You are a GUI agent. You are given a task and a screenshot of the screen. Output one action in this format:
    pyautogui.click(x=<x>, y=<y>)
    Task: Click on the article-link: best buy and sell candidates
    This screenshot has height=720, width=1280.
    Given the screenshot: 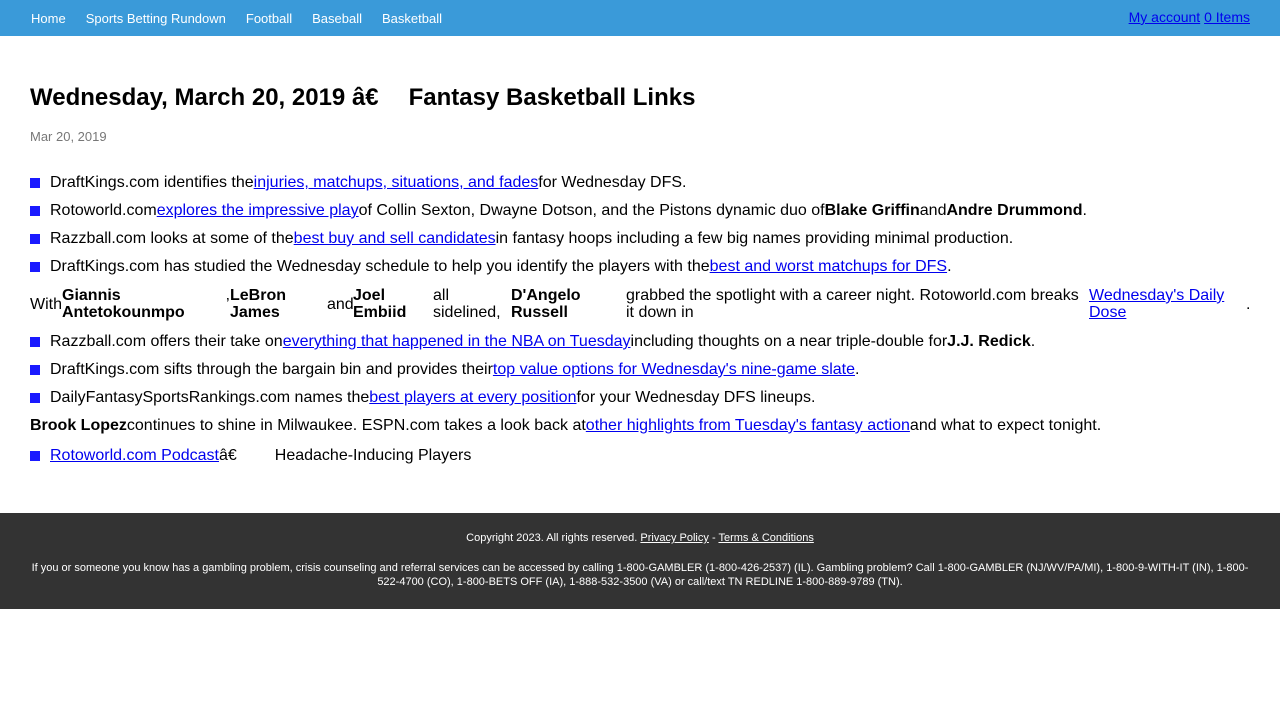 What is the action you would take?
    pyautogui.click(x=395, y=239)
    